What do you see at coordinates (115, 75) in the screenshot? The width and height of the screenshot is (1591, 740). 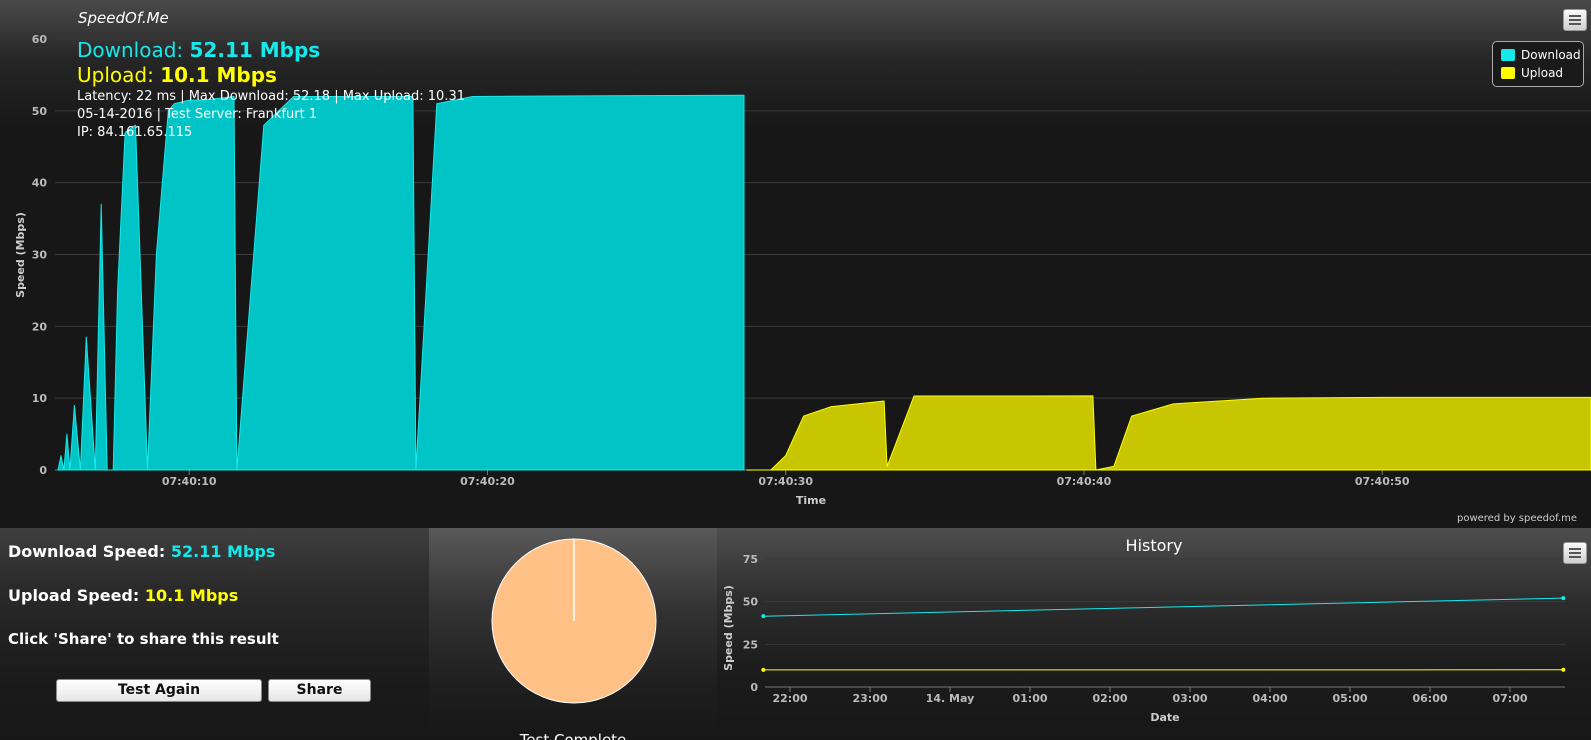 I see `summary-upload-label: Upload:` at bounding box center [115, 75].